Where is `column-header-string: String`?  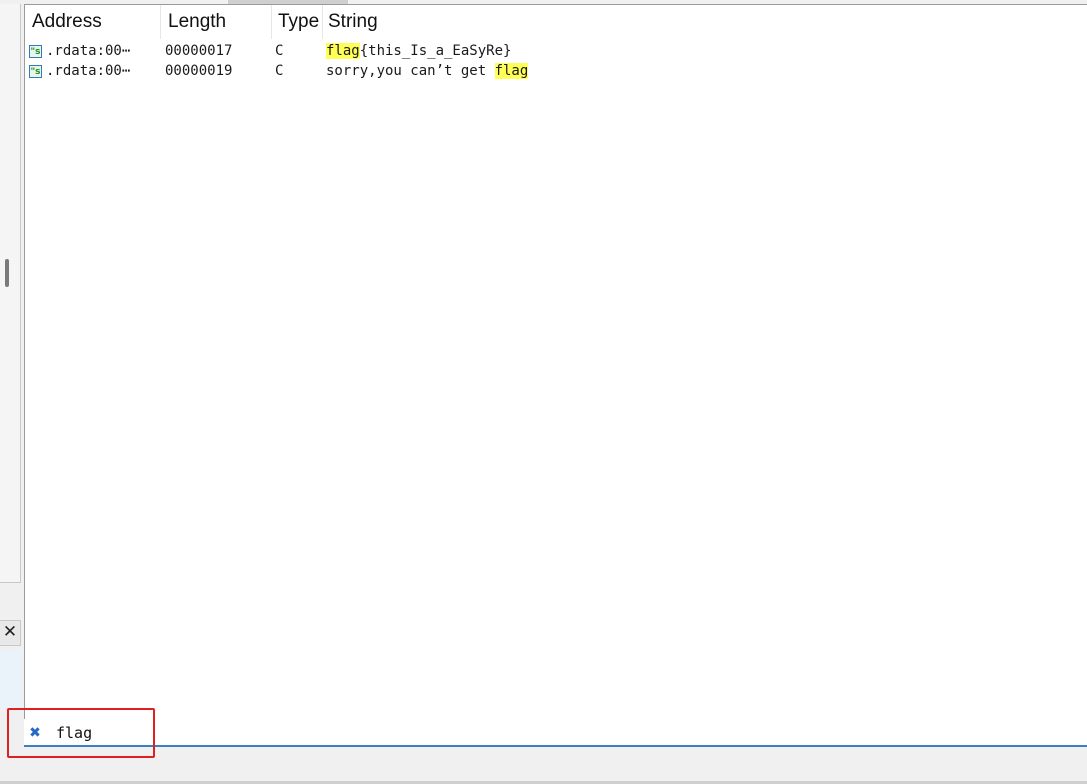
column-header-string: String is located at coordinates (705, 22).